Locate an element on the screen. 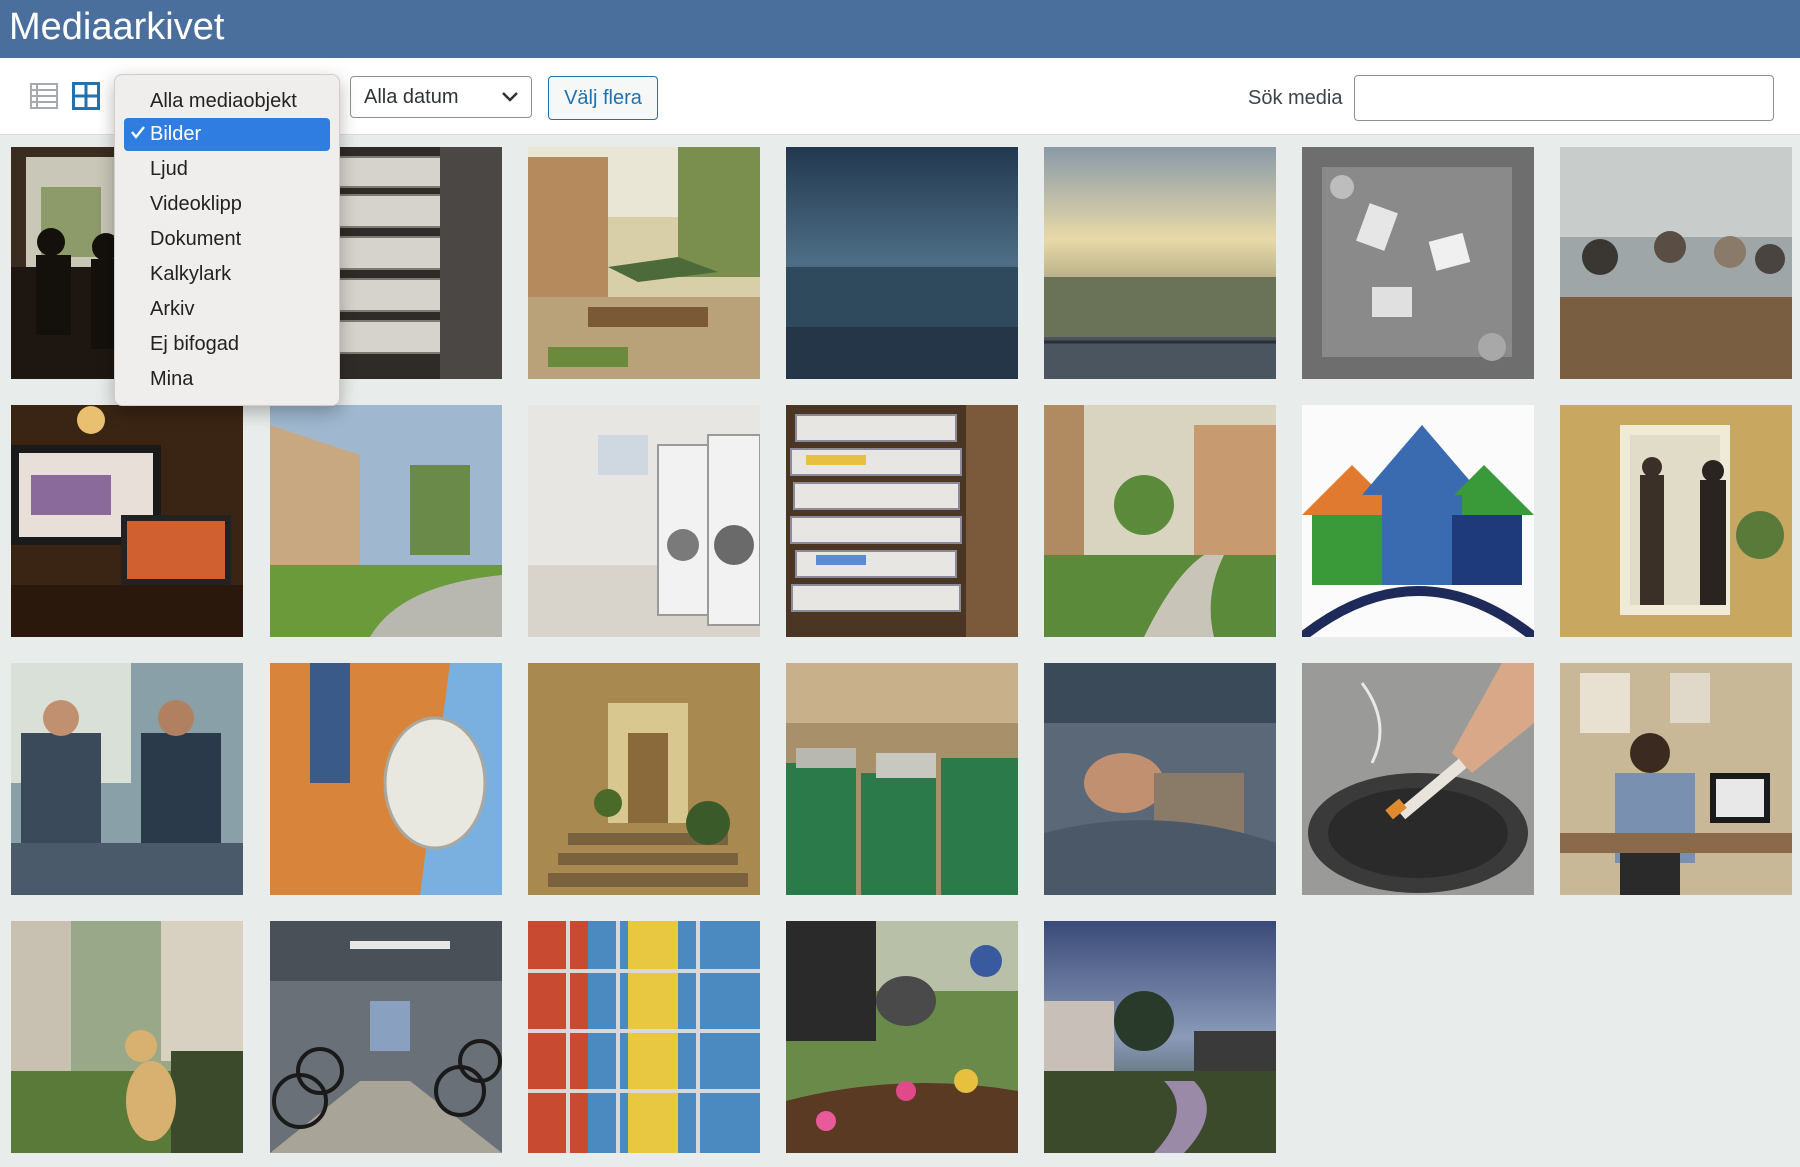  option-kalkylark: Kalkylark is located at coordinates (227, 274).